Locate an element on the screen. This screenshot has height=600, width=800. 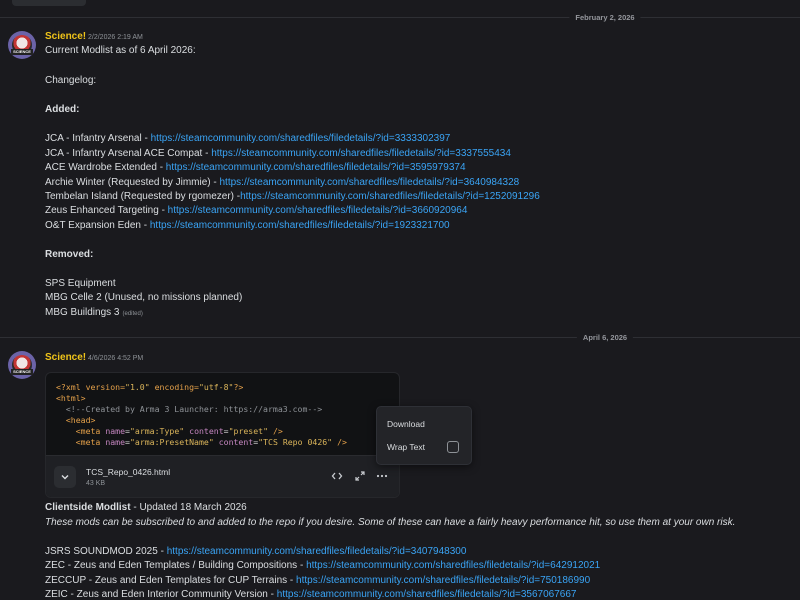
timestamp: 2/2/2026 2:19 AM is located at coordinates (115, 37).